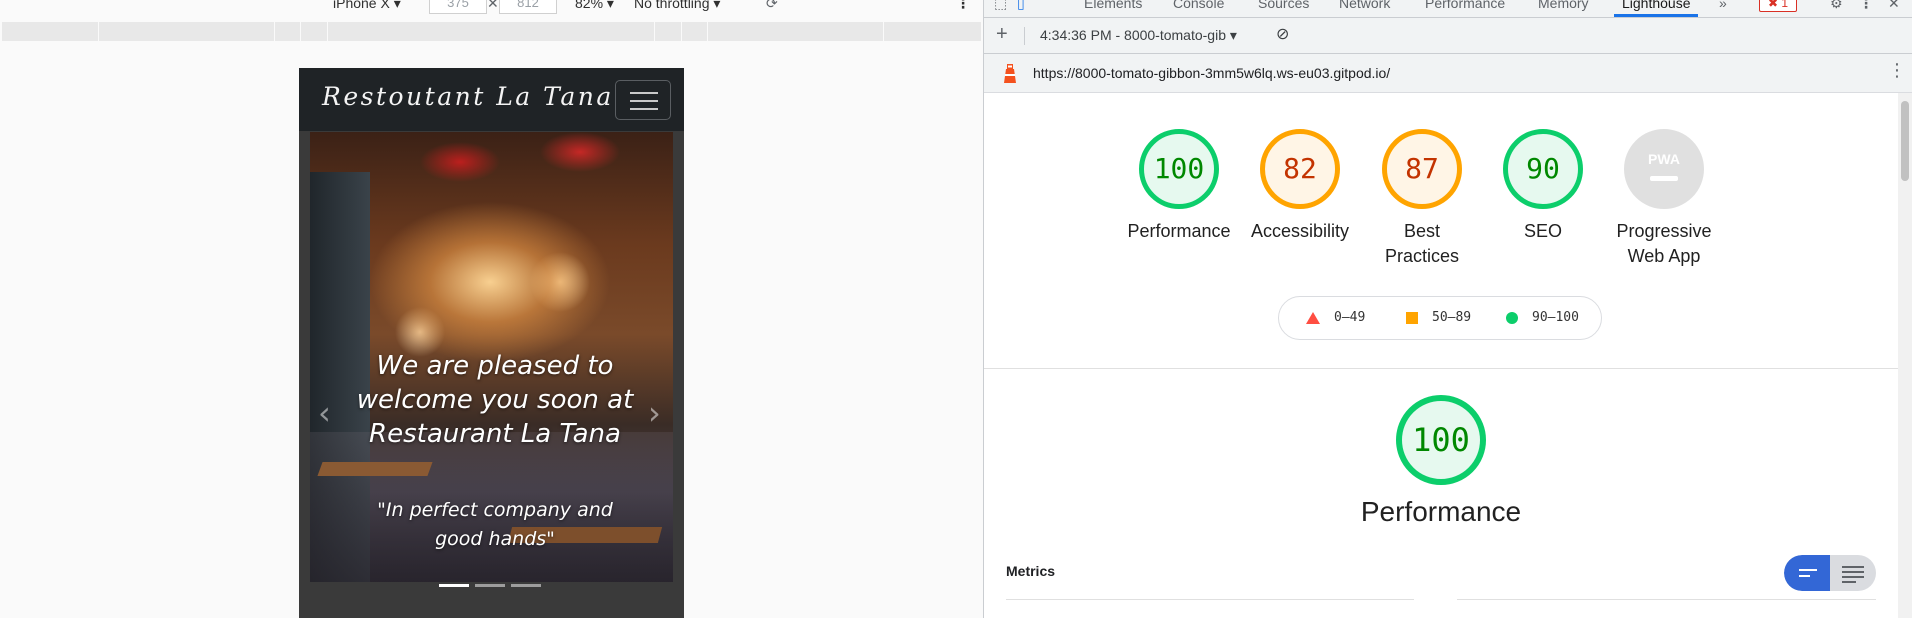 This screenshot has width=1912, height=618. What do you see at coordinates (1465, 5) in the screenshot?
I see `tab-performance: Performance` at bounding box center [1465, 5].